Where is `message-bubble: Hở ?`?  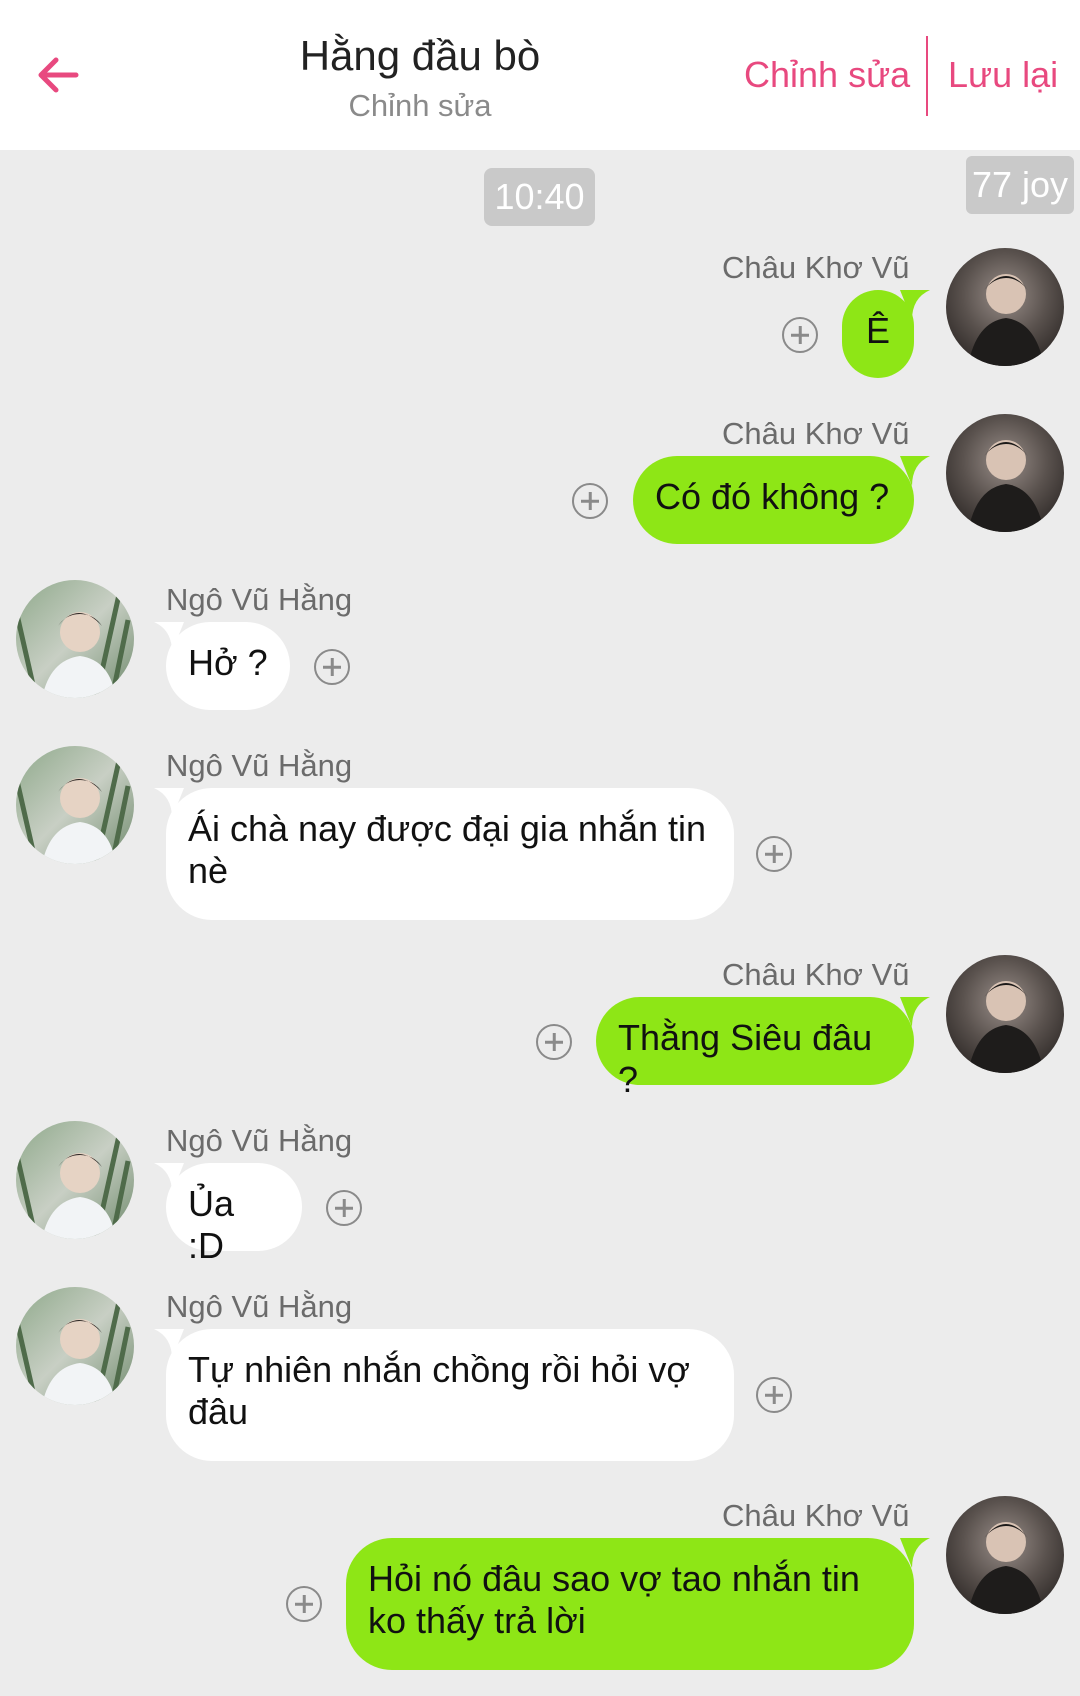 message-bubble: Hở ? is located at coordinates (228, 666).